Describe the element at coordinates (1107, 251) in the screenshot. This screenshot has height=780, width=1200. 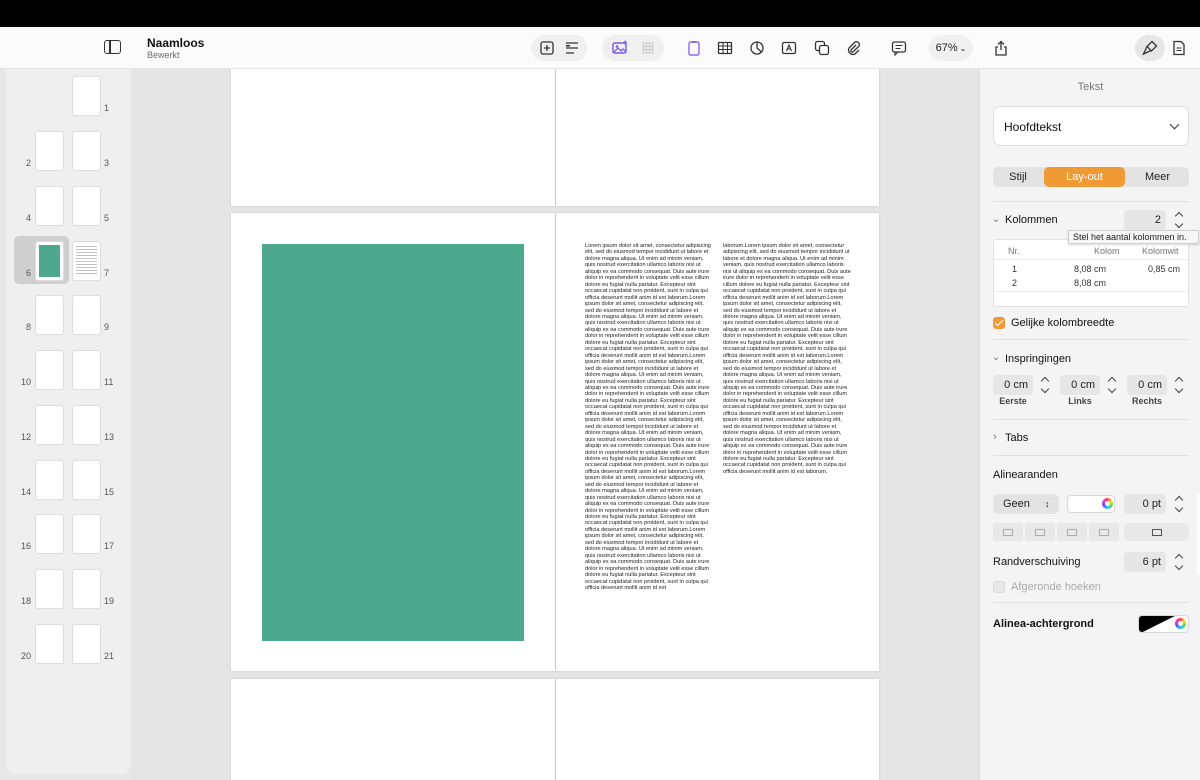
I see `column-header-width: Kolom` at that location.